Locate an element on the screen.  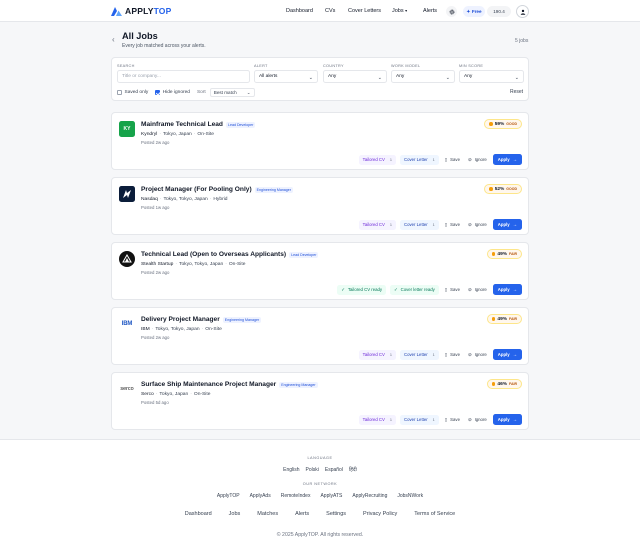
nav-cvs: CVs is located at coordinates (330, 11).